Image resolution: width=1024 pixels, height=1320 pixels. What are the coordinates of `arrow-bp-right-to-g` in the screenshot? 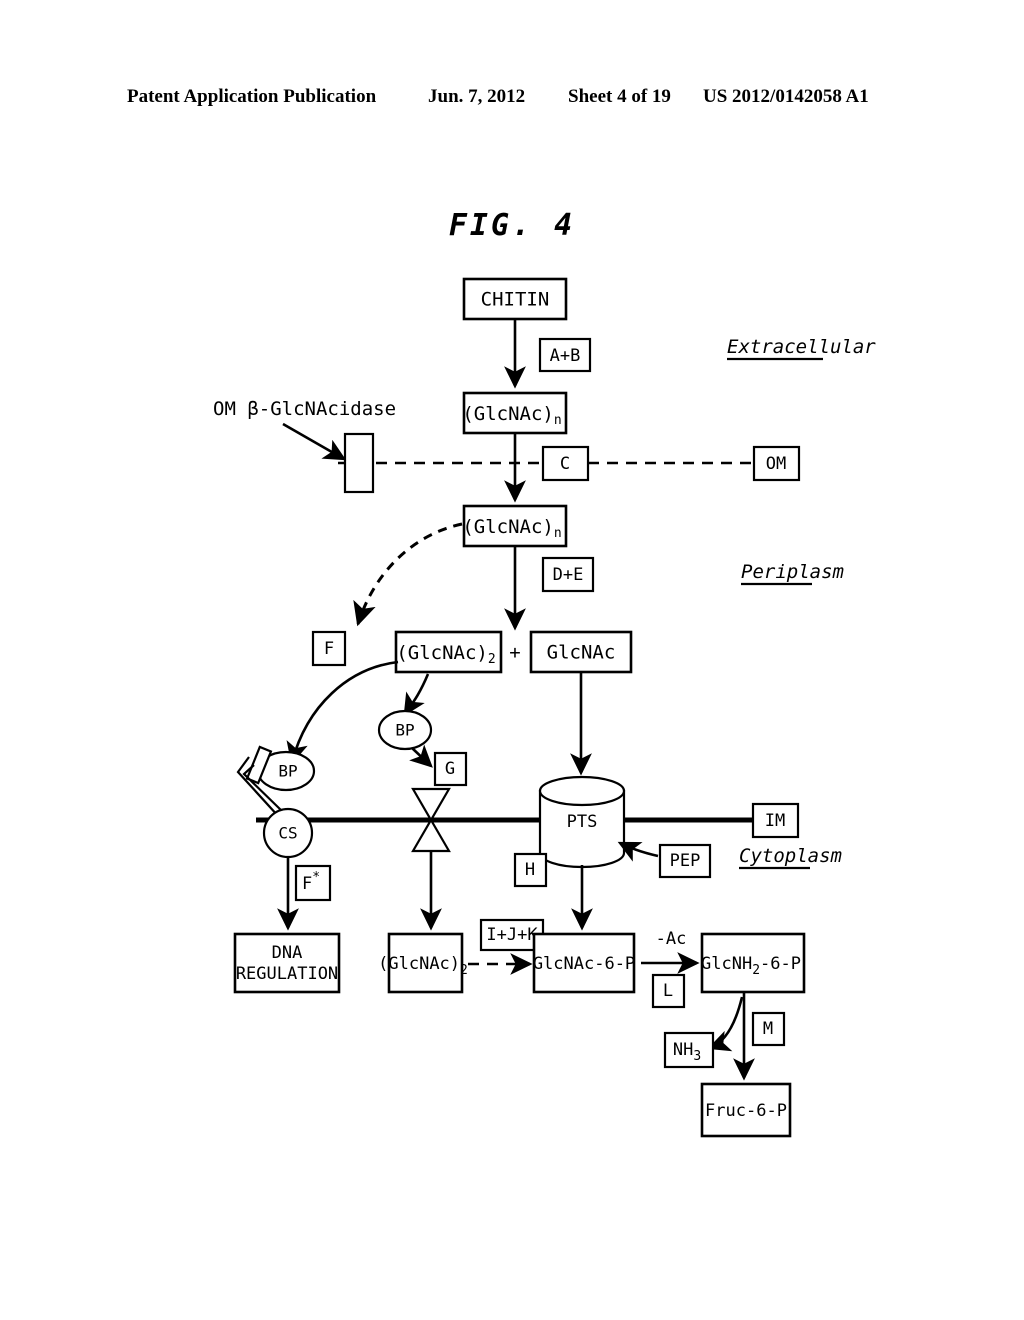 It's located at (421, 756).